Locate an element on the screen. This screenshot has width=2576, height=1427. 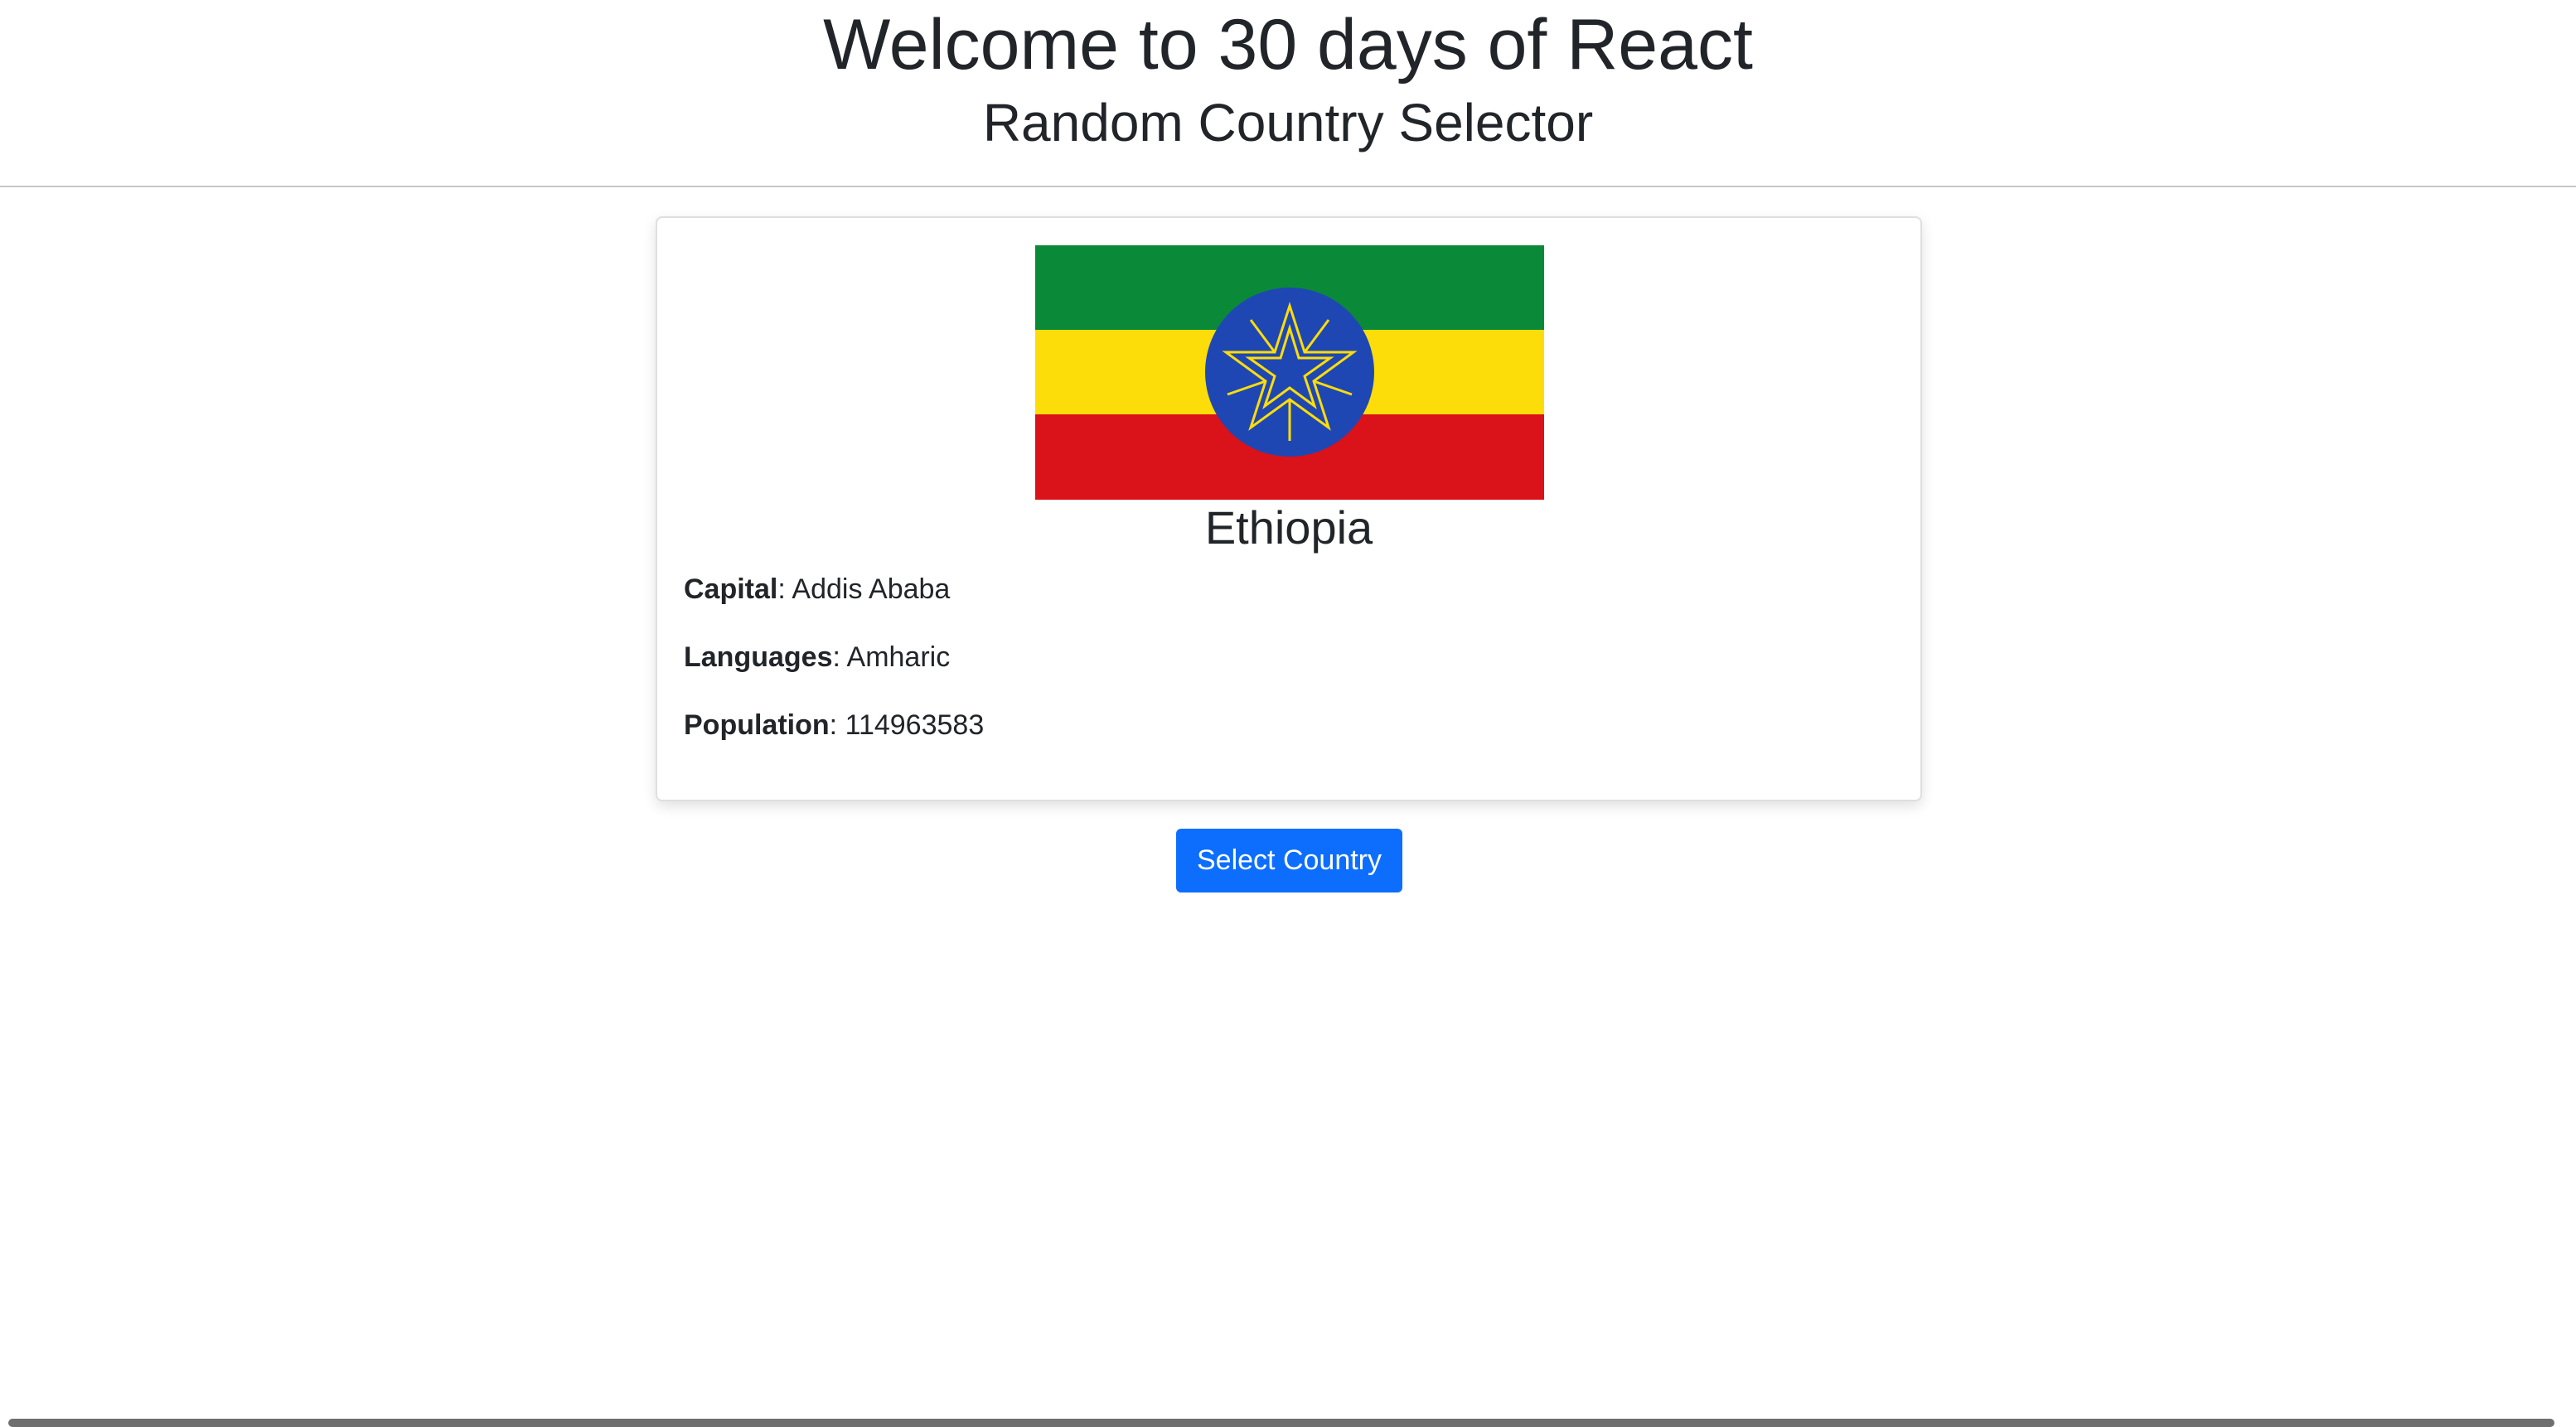
population-line: Population: 114963583 is located at coordinates (834, 725).